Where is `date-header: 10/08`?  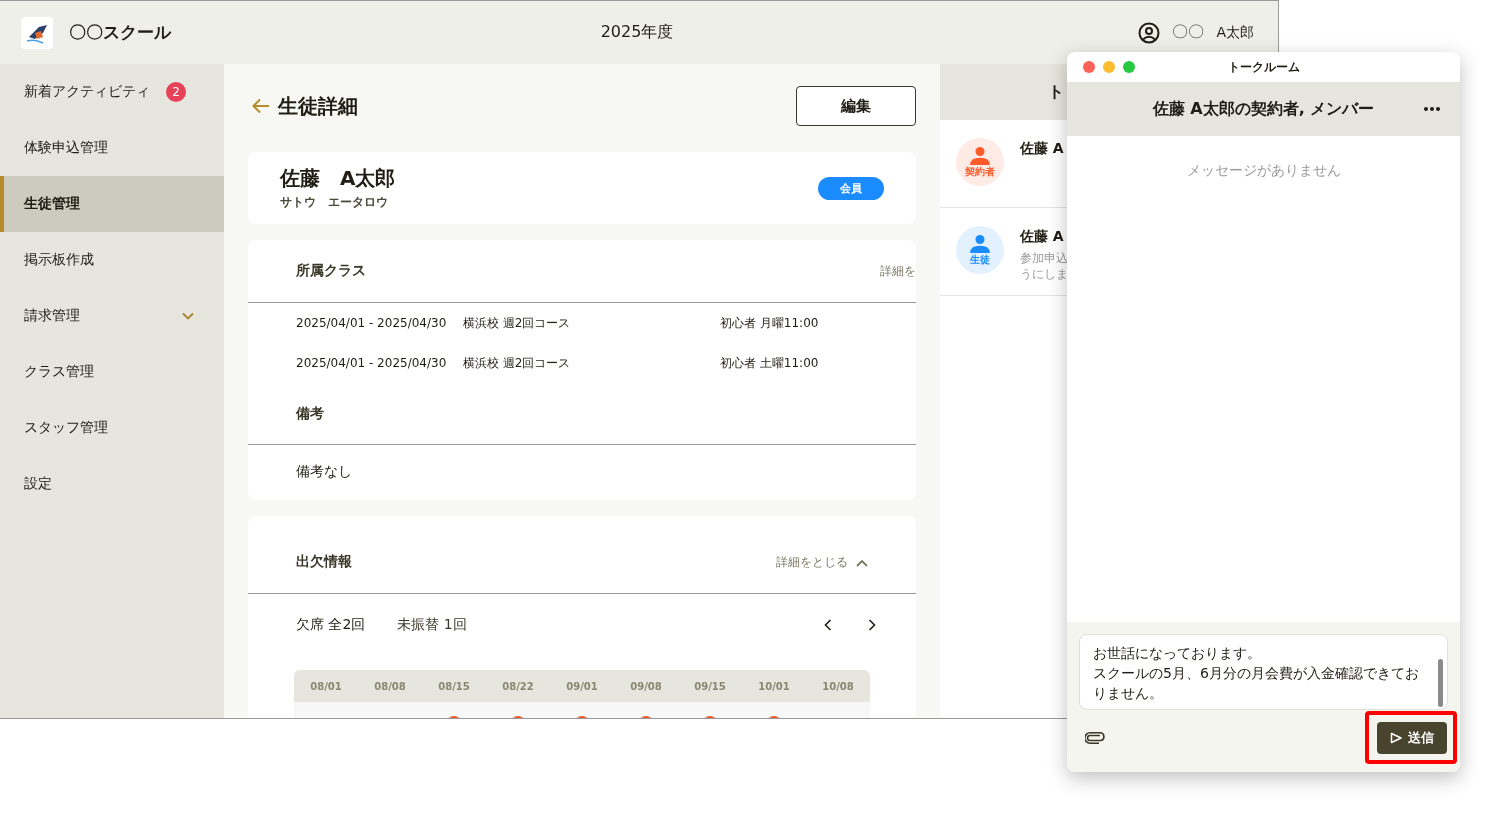
date-header: 10/08 is located at coordinates (838, 686).